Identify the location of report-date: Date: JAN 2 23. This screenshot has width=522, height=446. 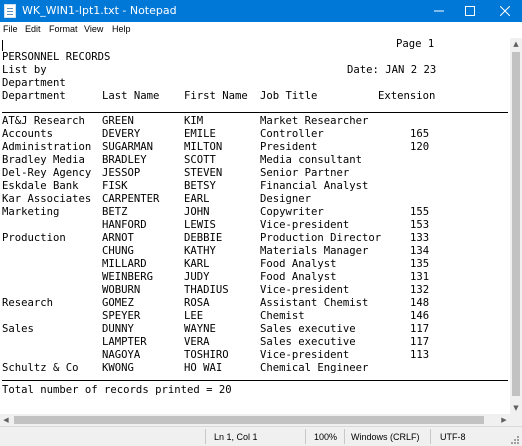
(392, 70).